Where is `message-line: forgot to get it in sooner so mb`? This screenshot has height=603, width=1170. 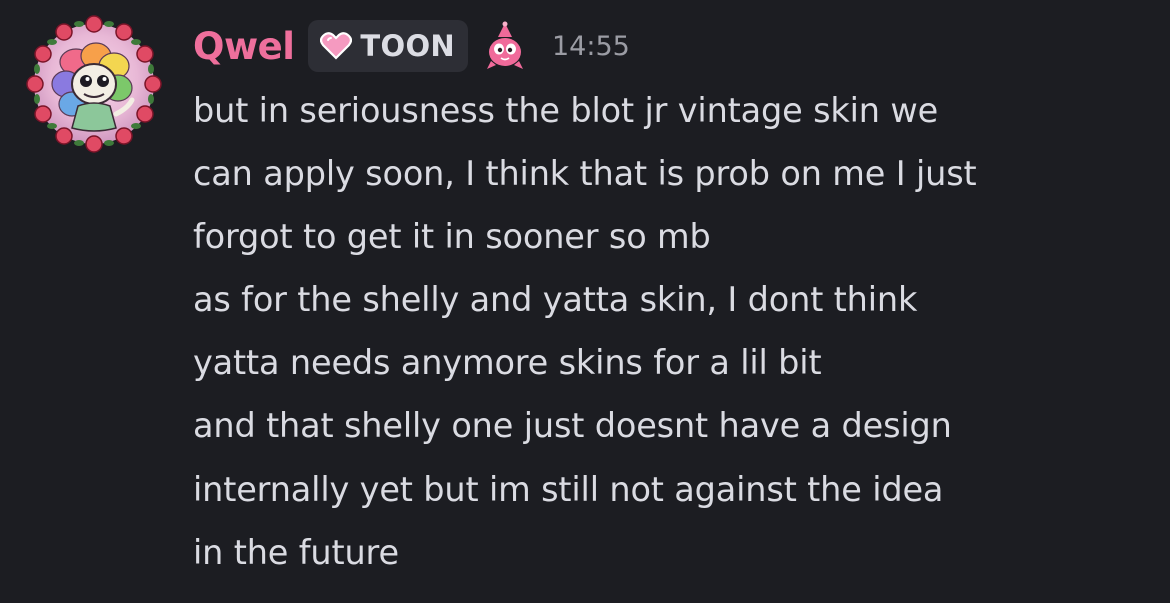 message-line: forgot to get it in sooner so mb is located at coordinates (452, 237).